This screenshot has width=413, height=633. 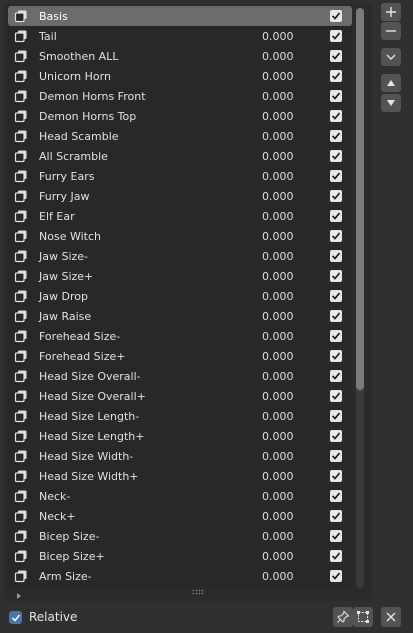 I want to click on shape-key-row: Head Size Length+ 0.000, so click(x=180, y=436).